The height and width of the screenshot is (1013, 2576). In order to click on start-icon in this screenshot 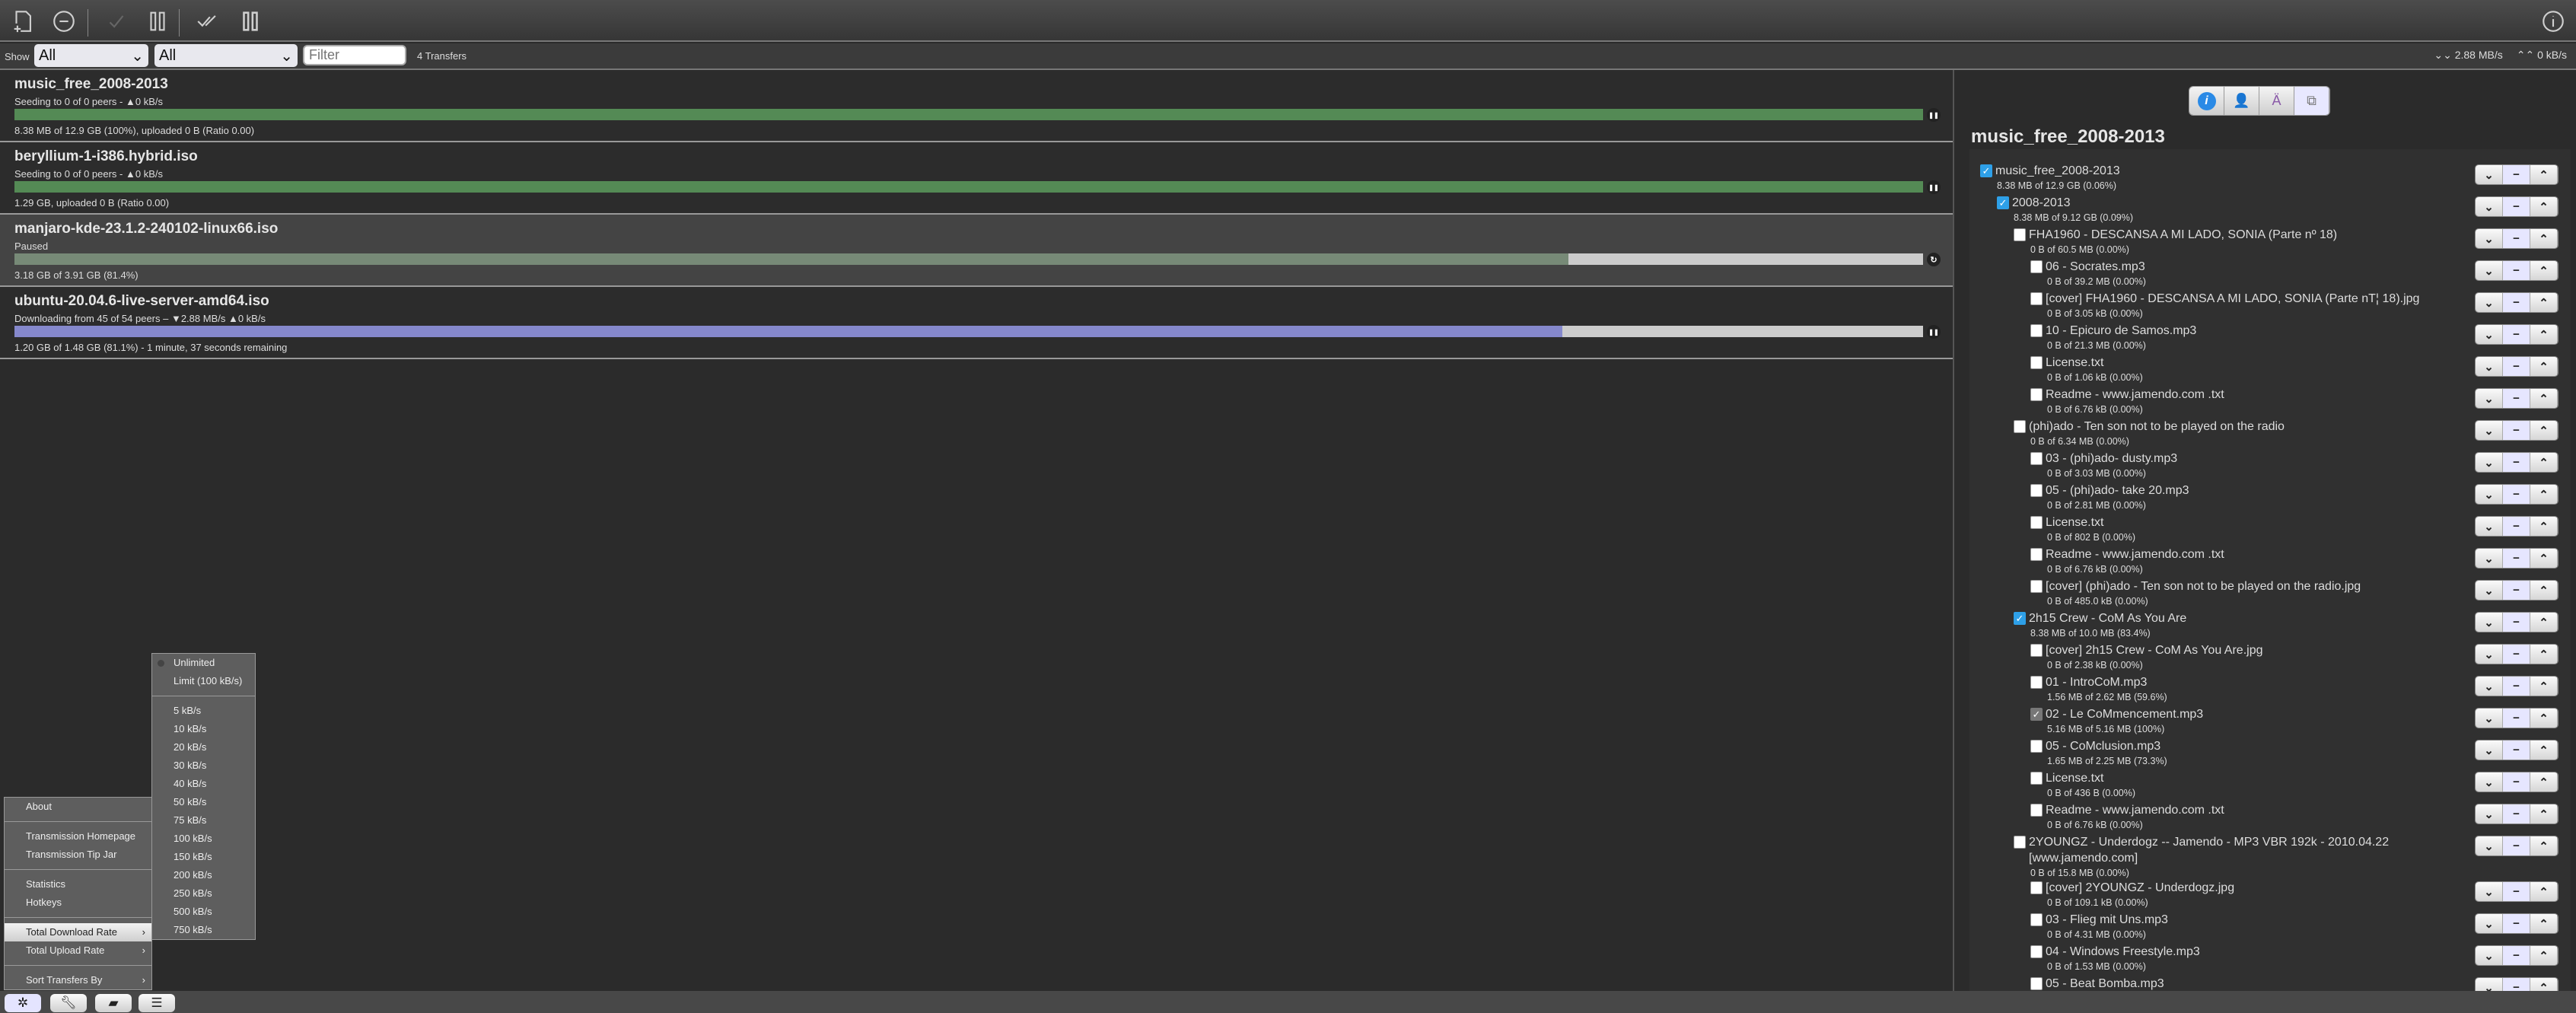, I will do `click(116, 21)`.